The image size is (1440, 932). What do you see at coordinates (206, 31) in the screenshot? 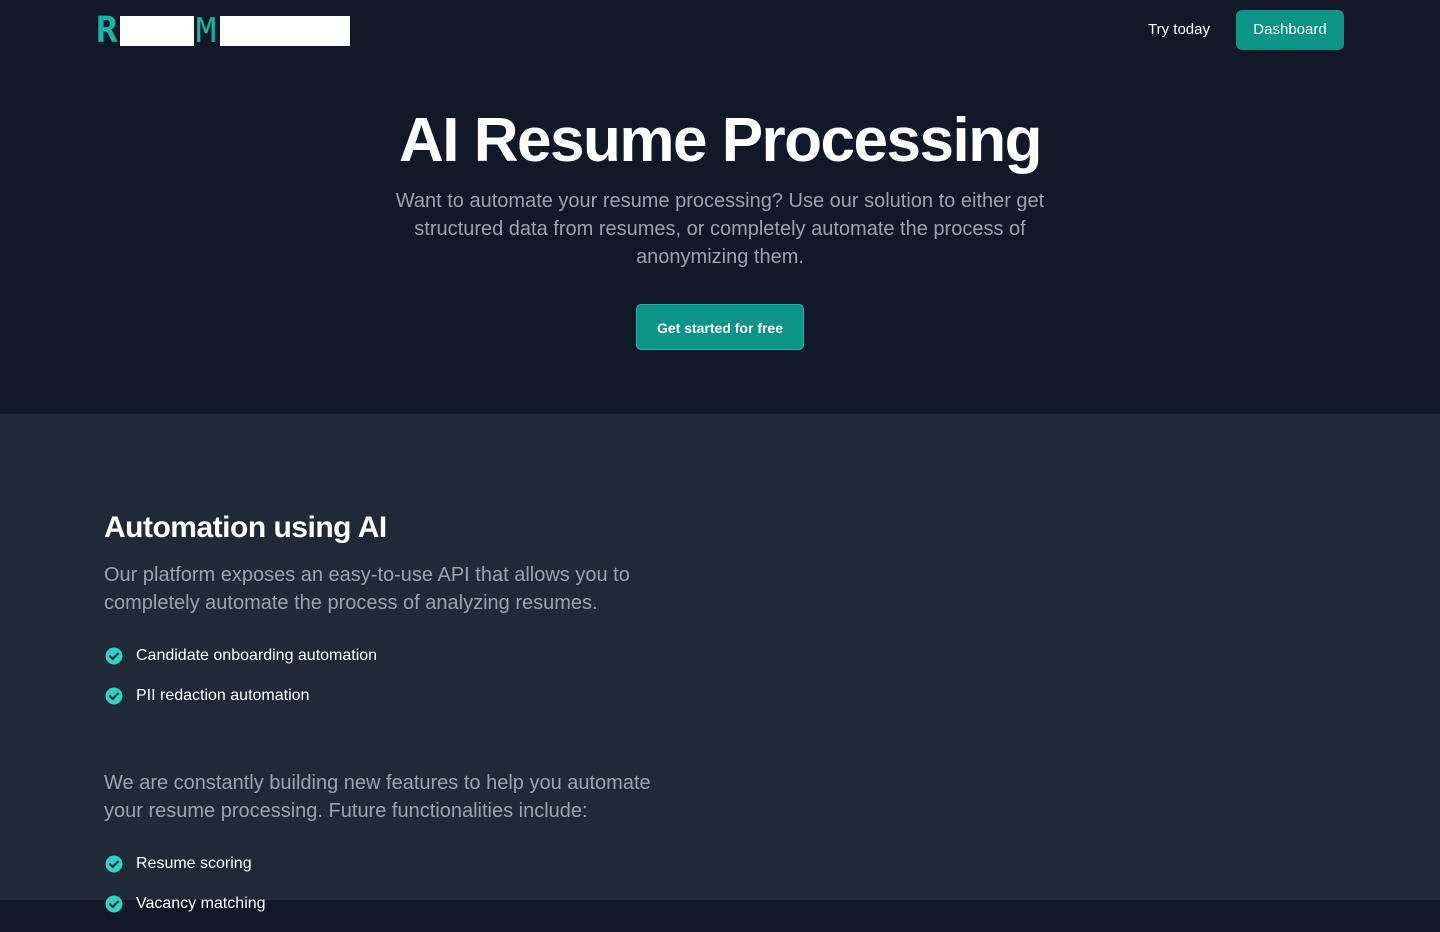
I see `logo-letter-m: M` at bounding box center [206, 31].